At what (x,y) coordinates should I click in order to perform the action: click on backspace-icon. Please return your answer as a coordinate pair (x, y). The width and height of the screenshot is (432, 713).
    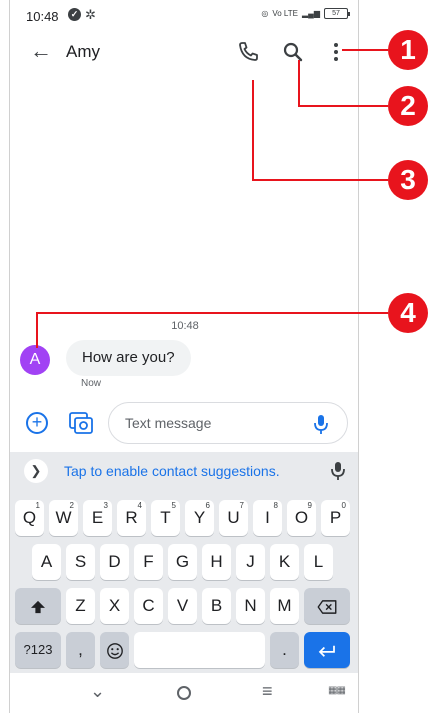
    Looking at the image, I should click on (327, 606).